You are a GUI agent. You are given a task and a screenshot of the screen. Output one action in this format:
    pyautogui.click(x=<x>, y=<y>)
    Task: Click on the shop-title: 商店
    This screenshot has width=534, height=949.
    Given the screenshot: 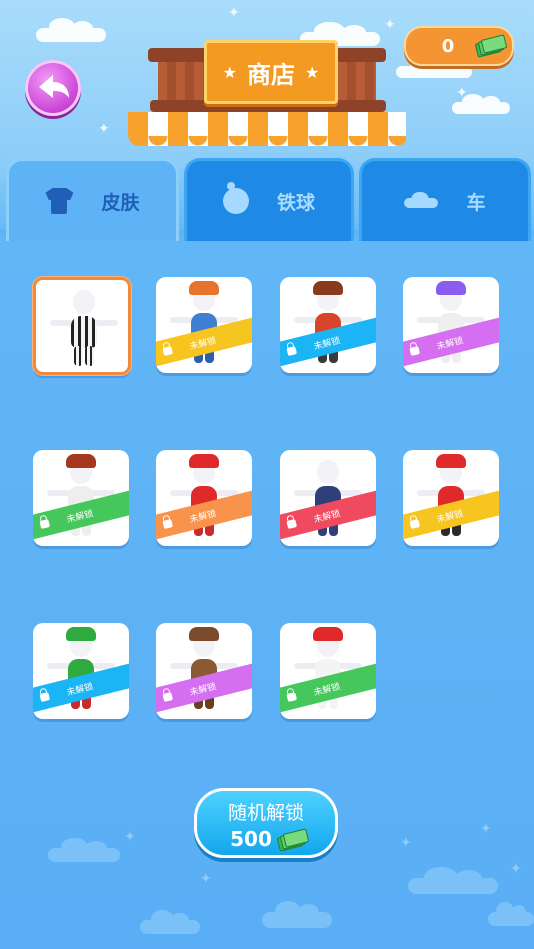 What is the action you would take?
    pyautogui.click(x=271, y=74)
    